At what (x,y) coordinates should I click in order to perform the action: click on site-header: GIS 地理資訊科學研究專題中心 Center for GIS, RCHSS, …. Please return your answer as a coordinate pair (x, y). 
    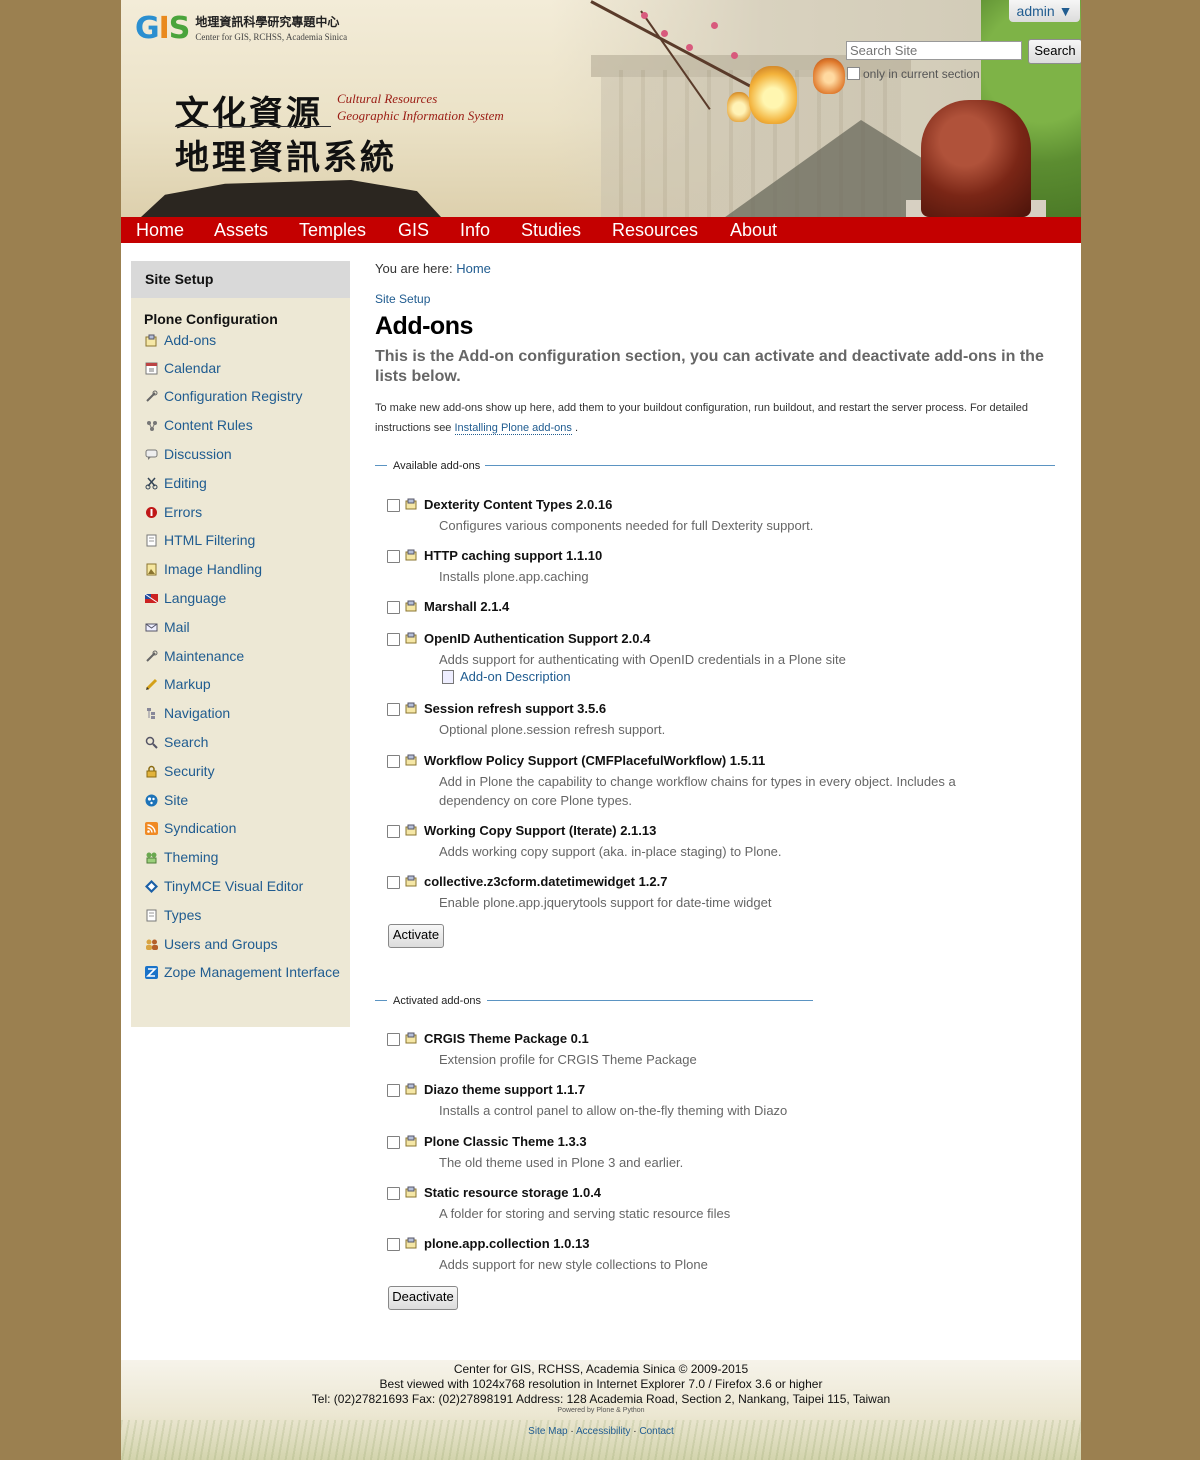
    Looking at the image, I should click on (601, 108).